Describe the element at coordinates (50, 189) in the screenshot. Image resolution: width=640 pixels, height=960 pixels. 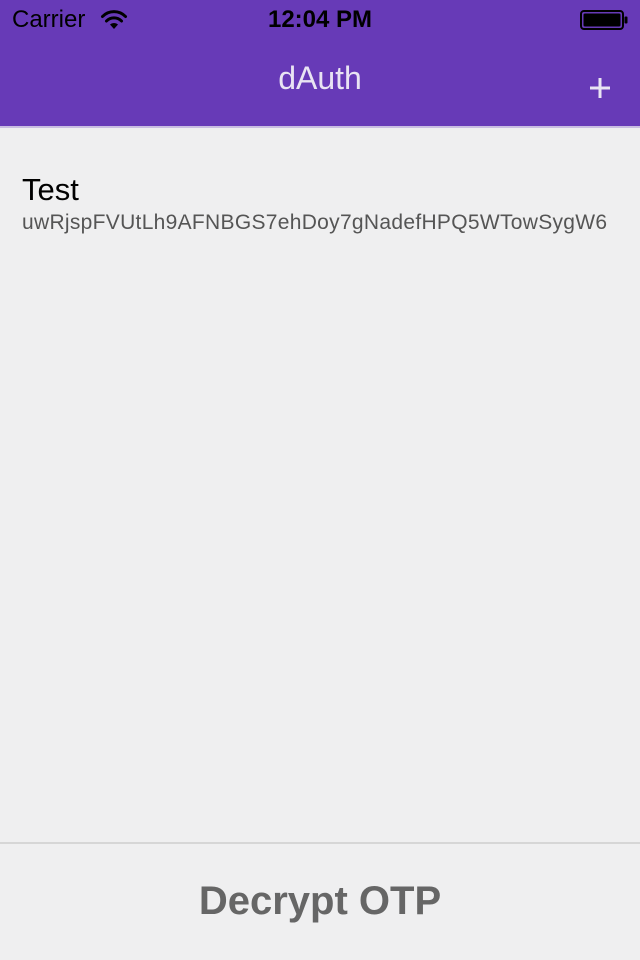
I see `account-name: Test` at that location.